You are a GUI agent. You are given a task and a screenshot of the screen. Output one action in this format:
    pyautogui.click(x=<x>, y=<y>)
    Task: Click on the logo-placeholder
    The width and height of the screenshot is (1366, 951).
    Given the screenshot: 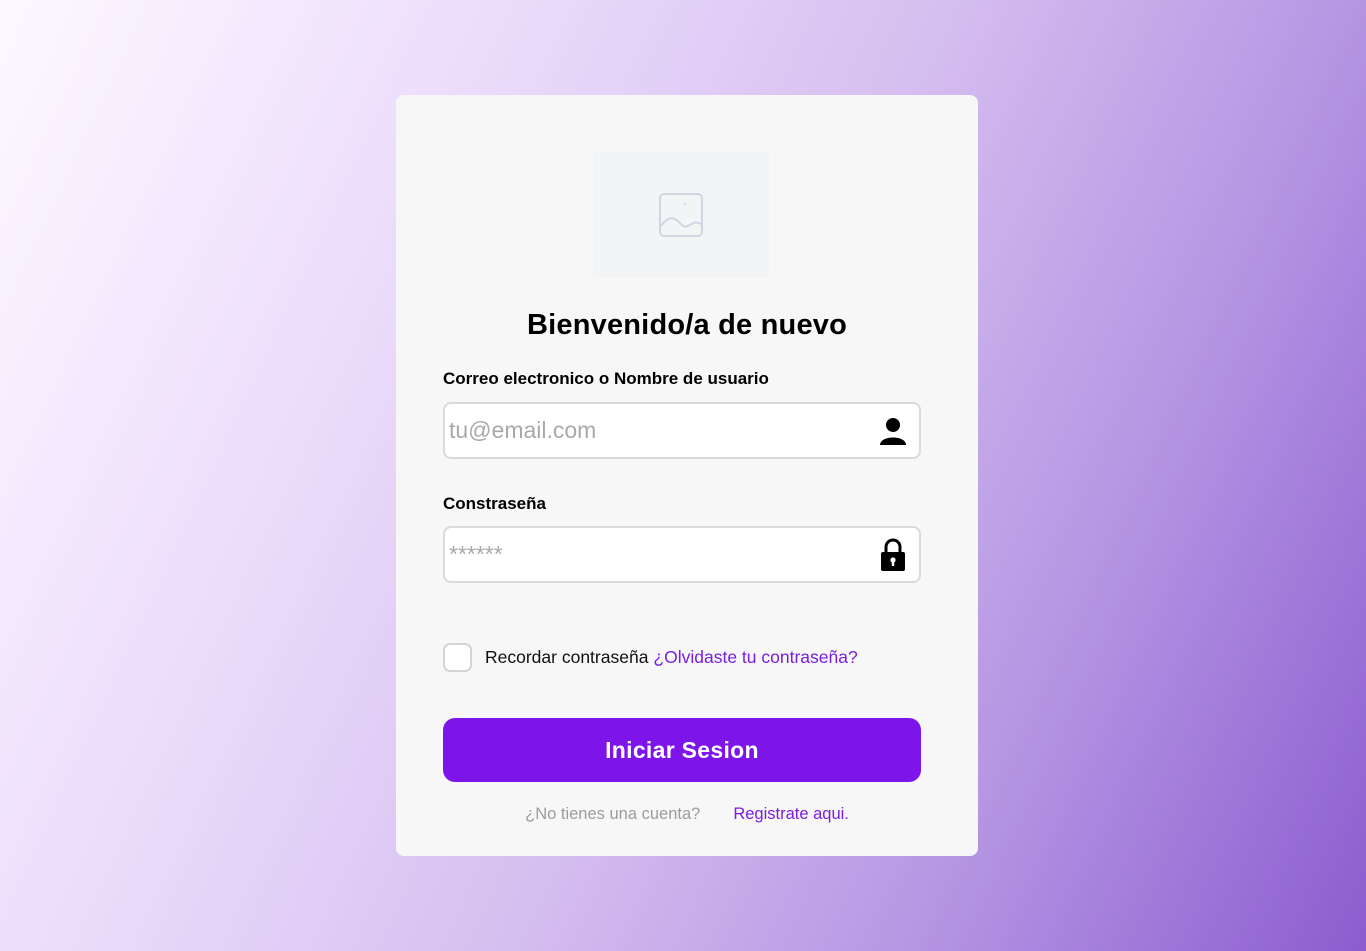 What is the action you would take?
    pyautogui.click(x=681, y=215)
    